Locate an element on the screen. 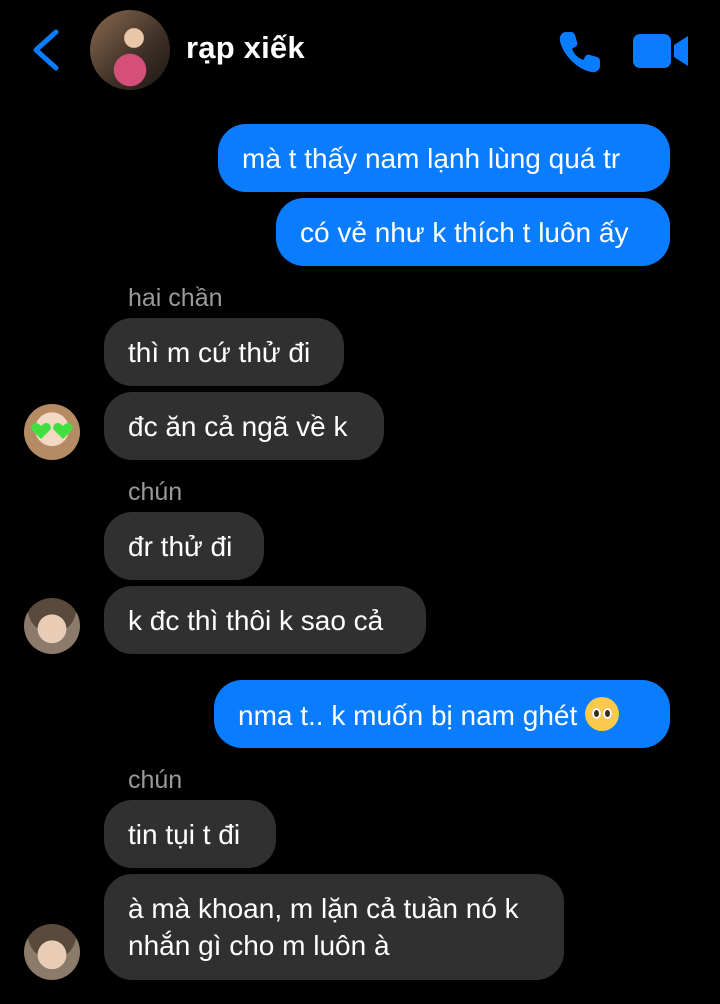  heart-glasses-icon is located at coordinates (52, 431).